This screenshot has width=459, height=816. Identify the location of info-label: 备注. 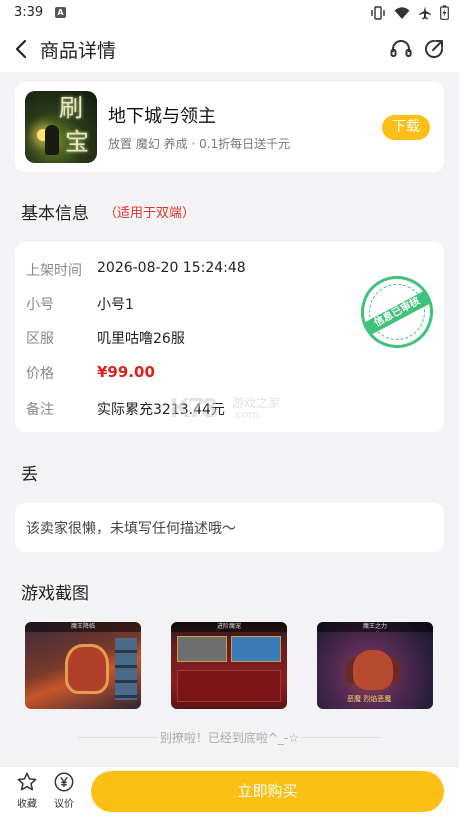
(40, 410).